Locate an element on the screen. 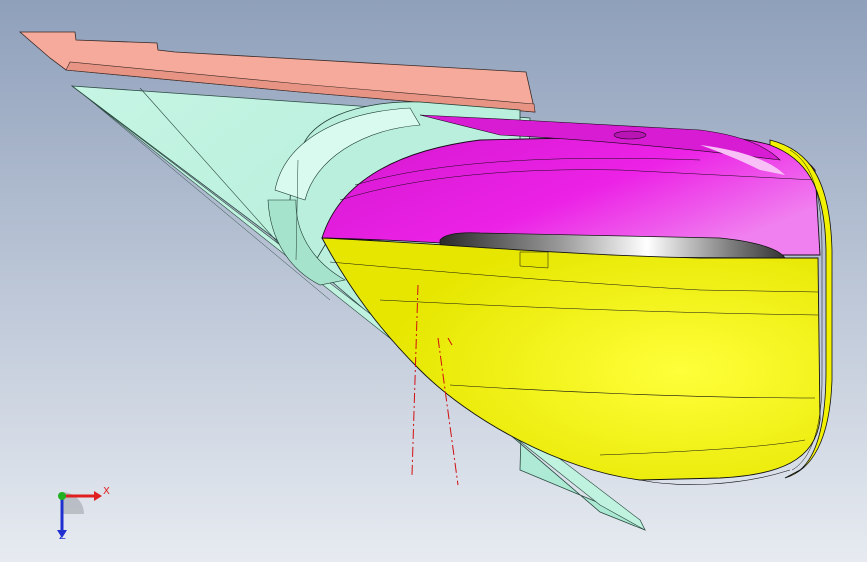 Image resolution: width=867 pixels, height=562 pixels. z-axis-label: Z is located at coordinates (62, 536).